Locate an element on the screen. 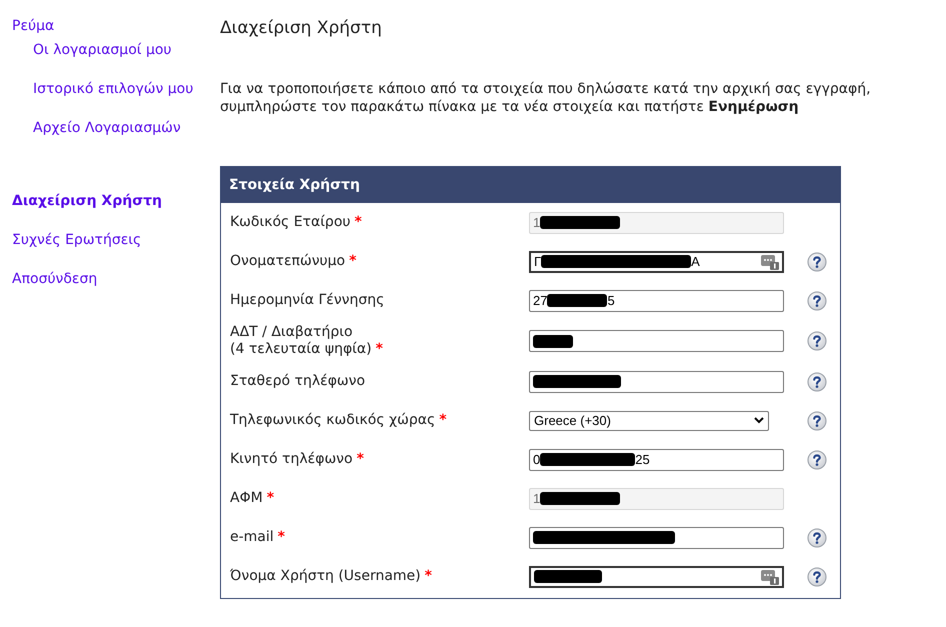 The height and width of the screenshot is (627, 946). nav-link: Ρεύμα is located at coordinates (33, 26).